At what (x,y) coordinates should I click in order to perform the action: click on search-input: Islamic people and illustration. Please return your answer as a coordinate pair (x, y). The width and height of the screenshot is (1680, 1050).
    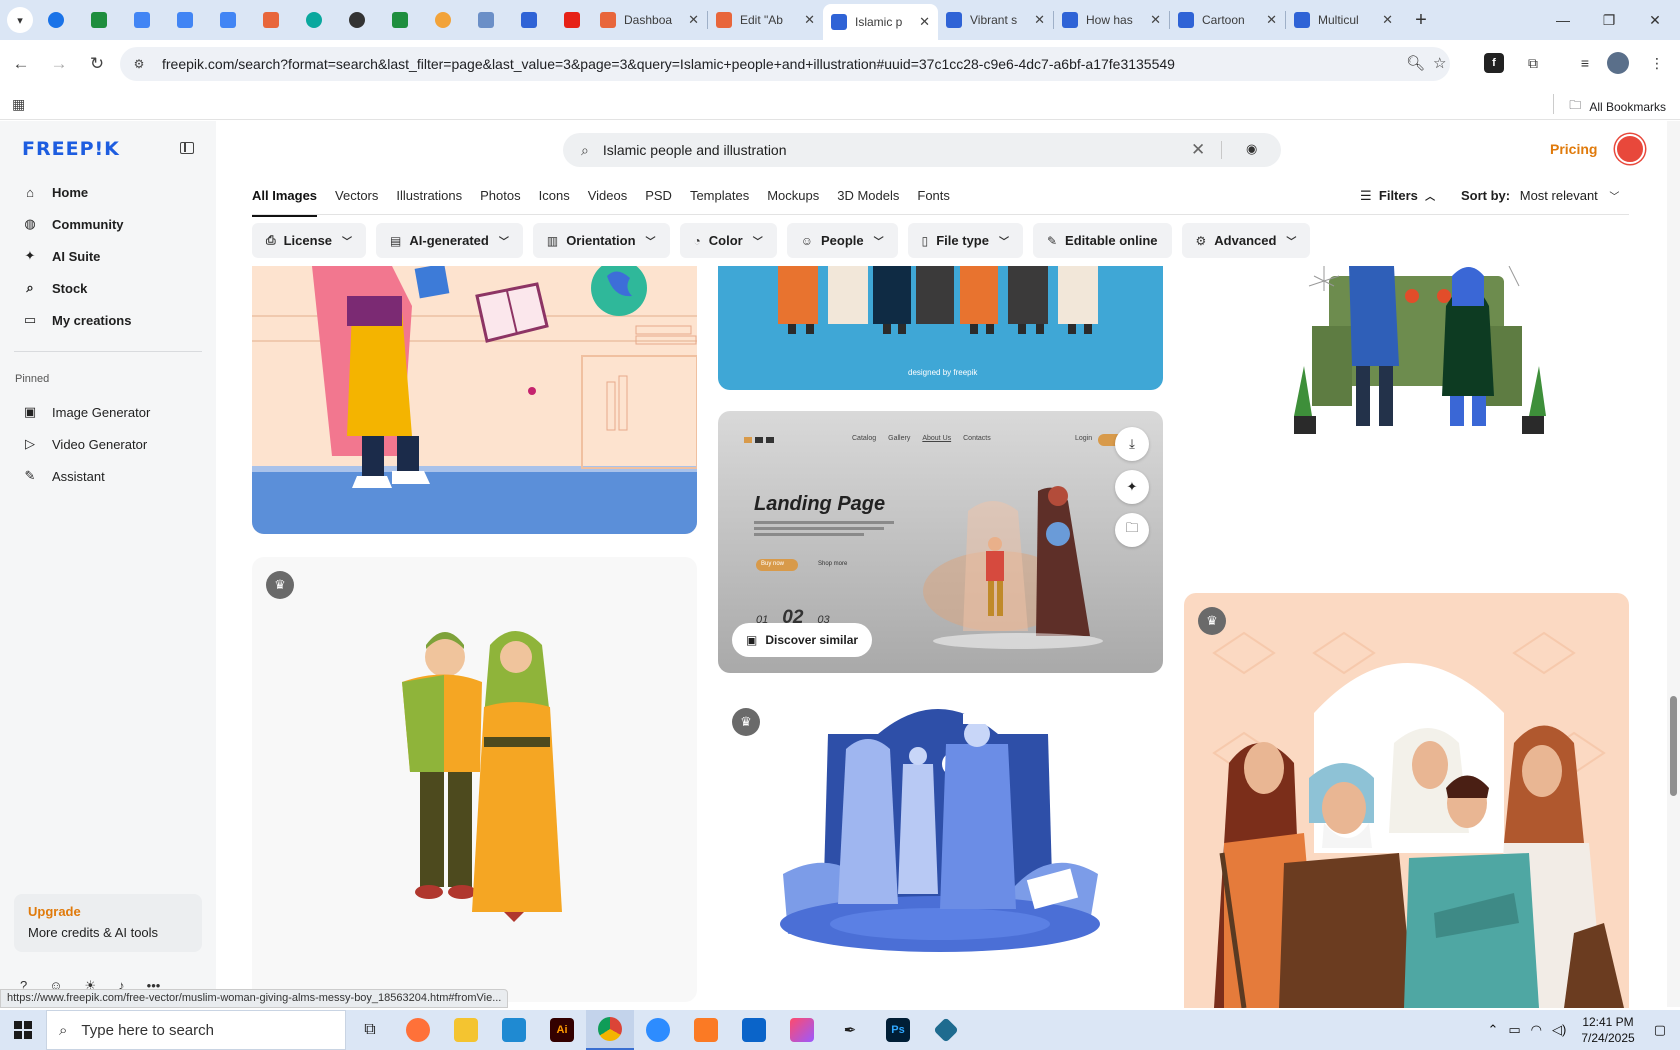
    Looking at the image, I should click on (695, 150).